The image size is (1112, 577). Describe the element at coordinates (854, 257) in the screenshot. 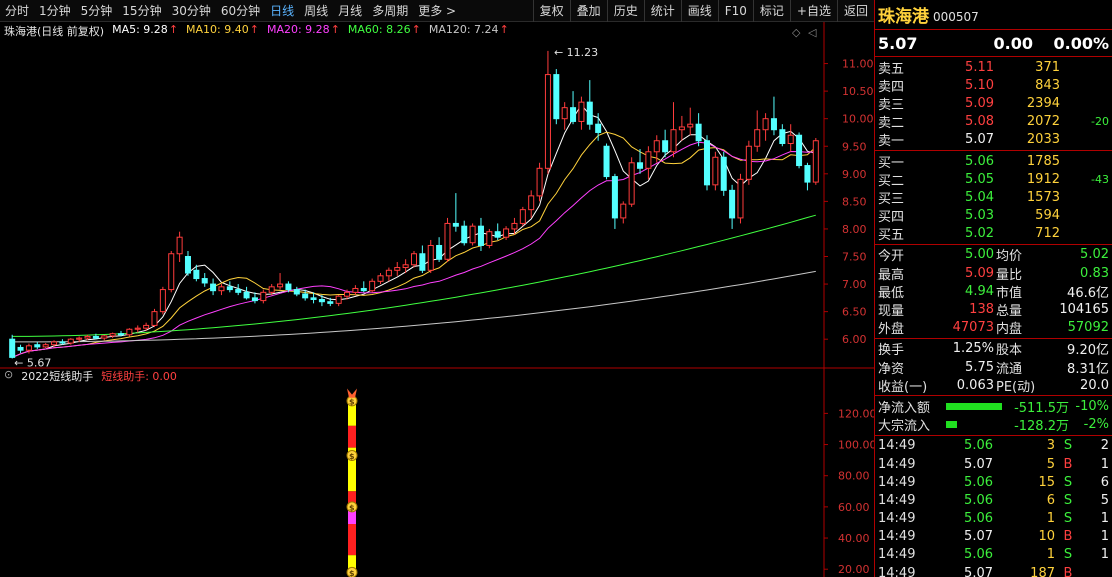

I see `y-tick-7: 7.50` at that location.